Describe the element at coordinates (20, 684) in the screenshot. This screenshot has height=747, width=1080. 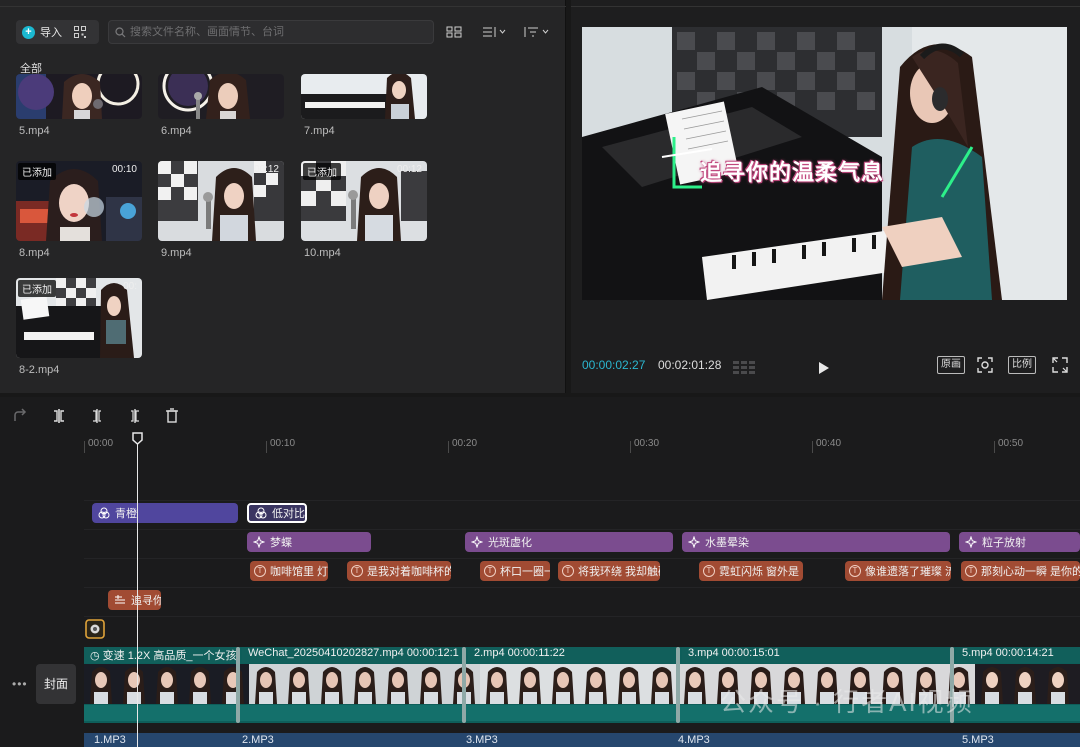
I see `more-options-icon: •••` at that location.